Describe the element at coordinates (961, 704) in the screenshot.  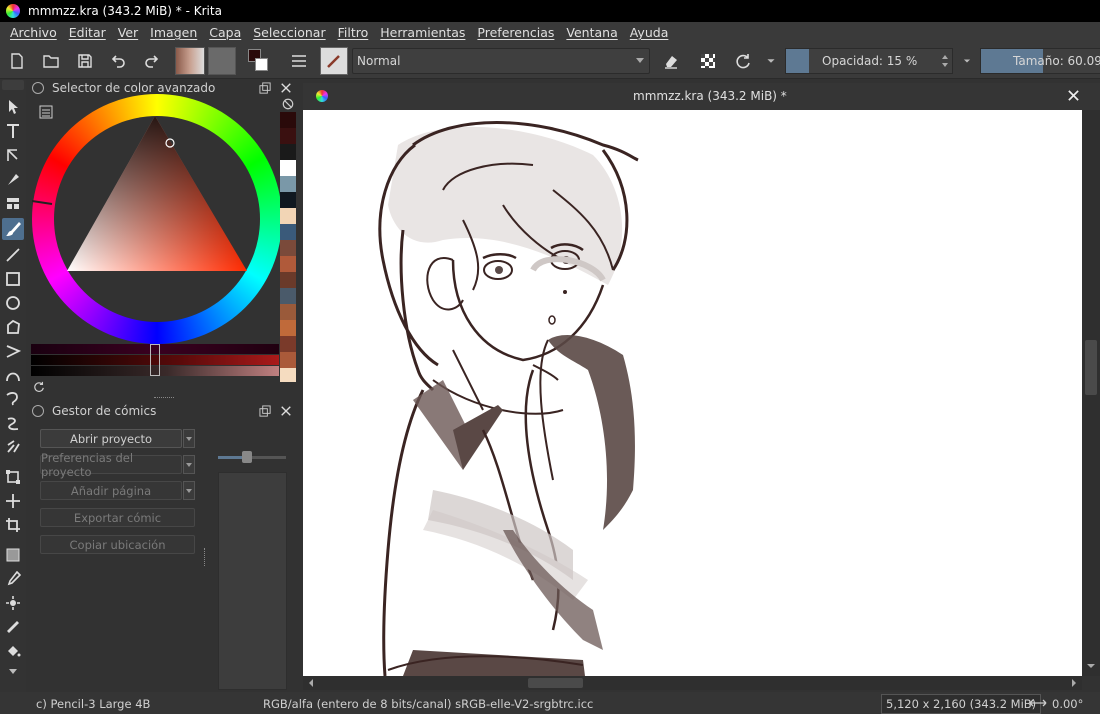
I see `status-image-dimensions: 5,120 x 2,160 (343.2 MiB)` at that location.